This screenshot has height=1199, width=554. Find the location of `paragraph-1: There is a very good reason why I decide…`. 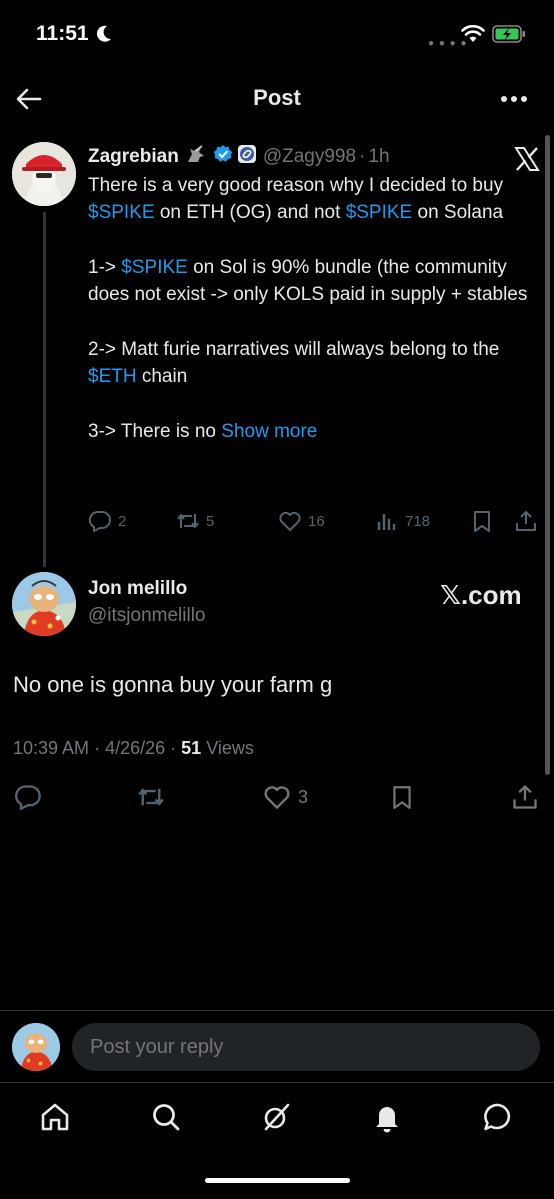

paragraph-1: There is a very good reason why I decide… is located at coordinates (313, 199).